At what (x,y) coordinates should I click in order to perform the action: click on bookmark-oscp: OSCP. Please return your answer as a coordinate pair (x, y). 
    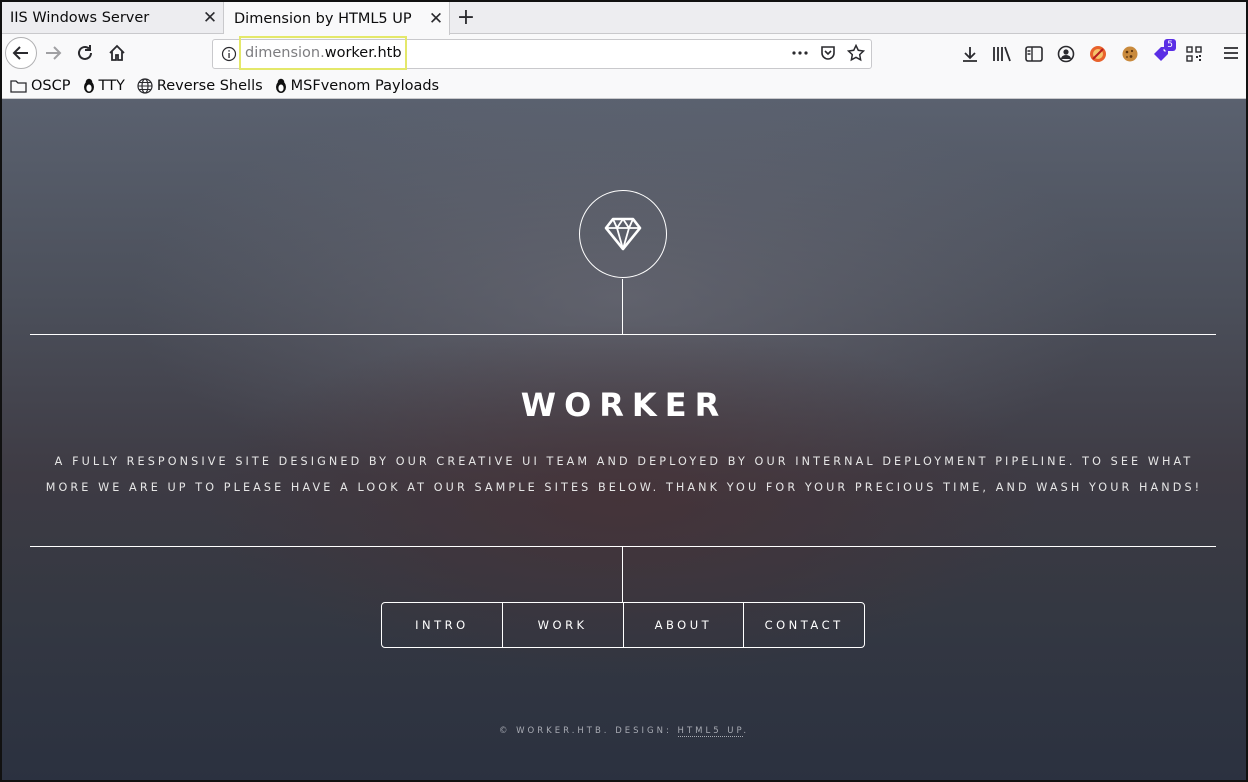
    Looking at the image, I should click on (40, 86).